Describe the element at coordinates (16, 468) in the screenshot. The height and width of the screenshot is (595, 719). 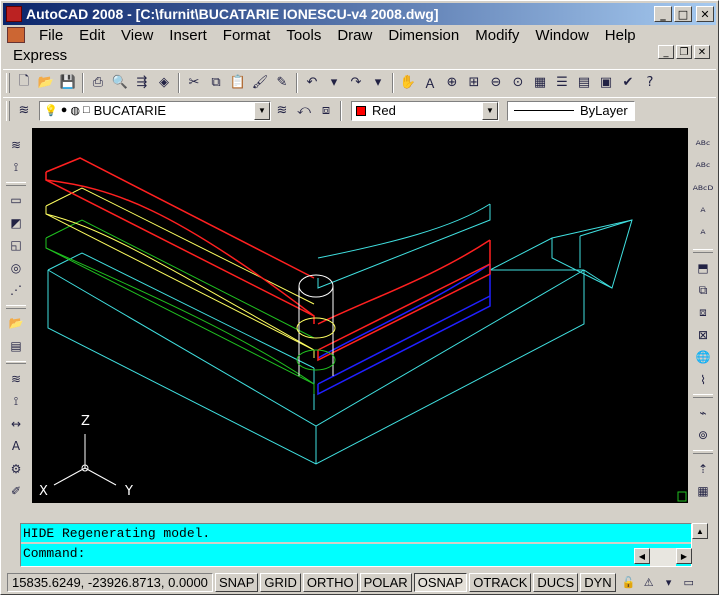
I see `hatch-icon: ⚙` at that location.